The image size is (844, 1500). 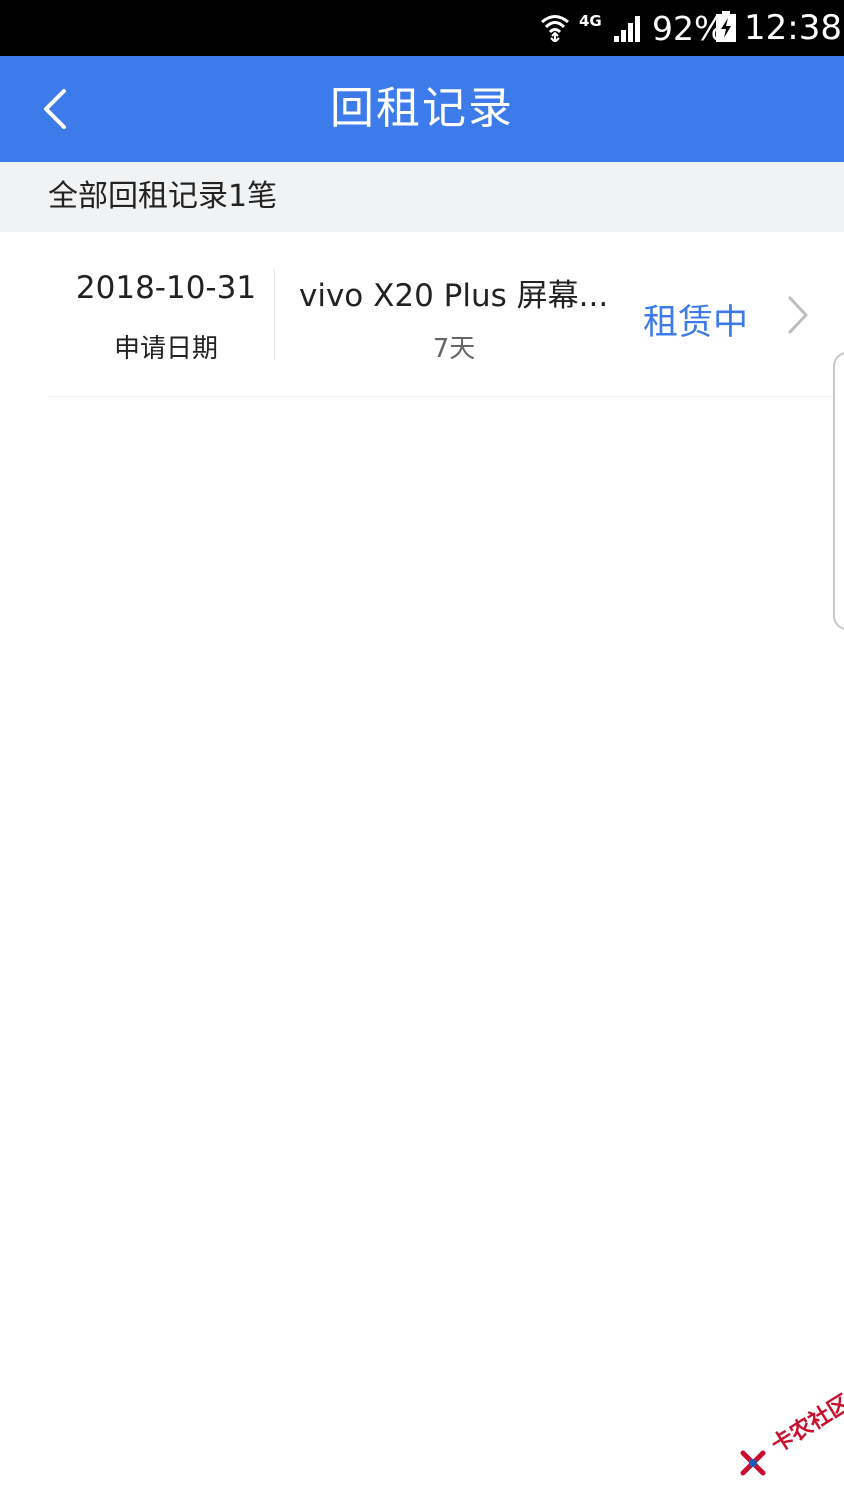 I want to click on record-status: 租赁中, so click(x=696, y=323).